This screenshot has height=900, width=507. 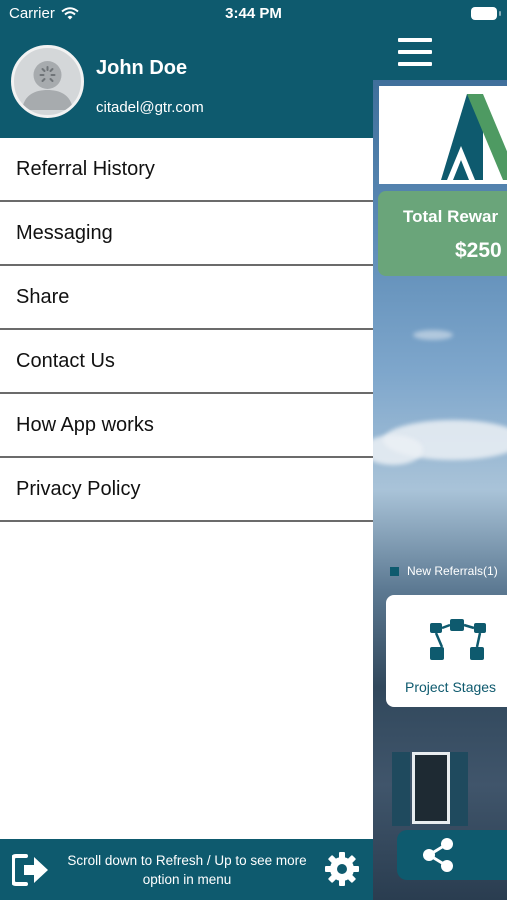 What do you see at coordinates (451, 216) in the screenshot?
I see `rewards-title: Total Rewar` at bounding box center [451, 216].